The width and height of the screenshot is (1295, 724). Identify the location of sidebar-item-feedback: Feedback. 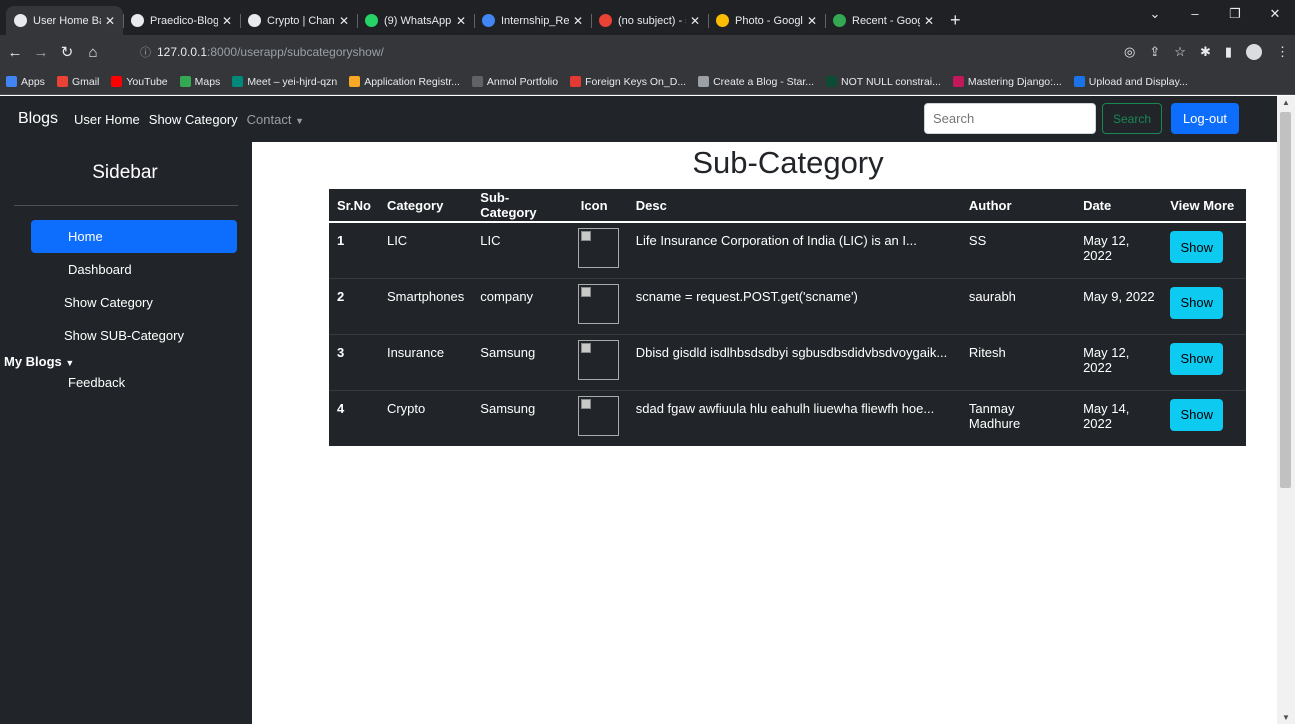
(126, 383).